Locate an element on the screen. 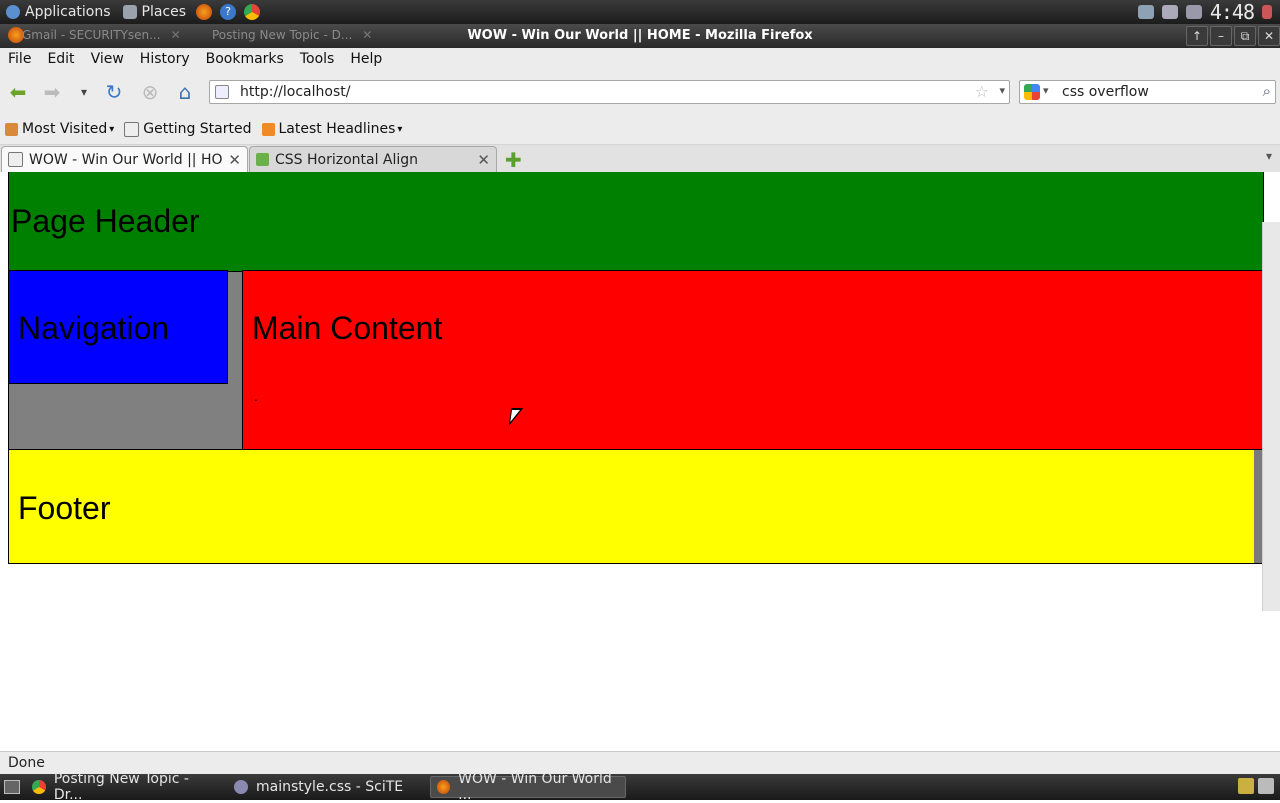  menu-help: Help is located at coordinates (366, 59).